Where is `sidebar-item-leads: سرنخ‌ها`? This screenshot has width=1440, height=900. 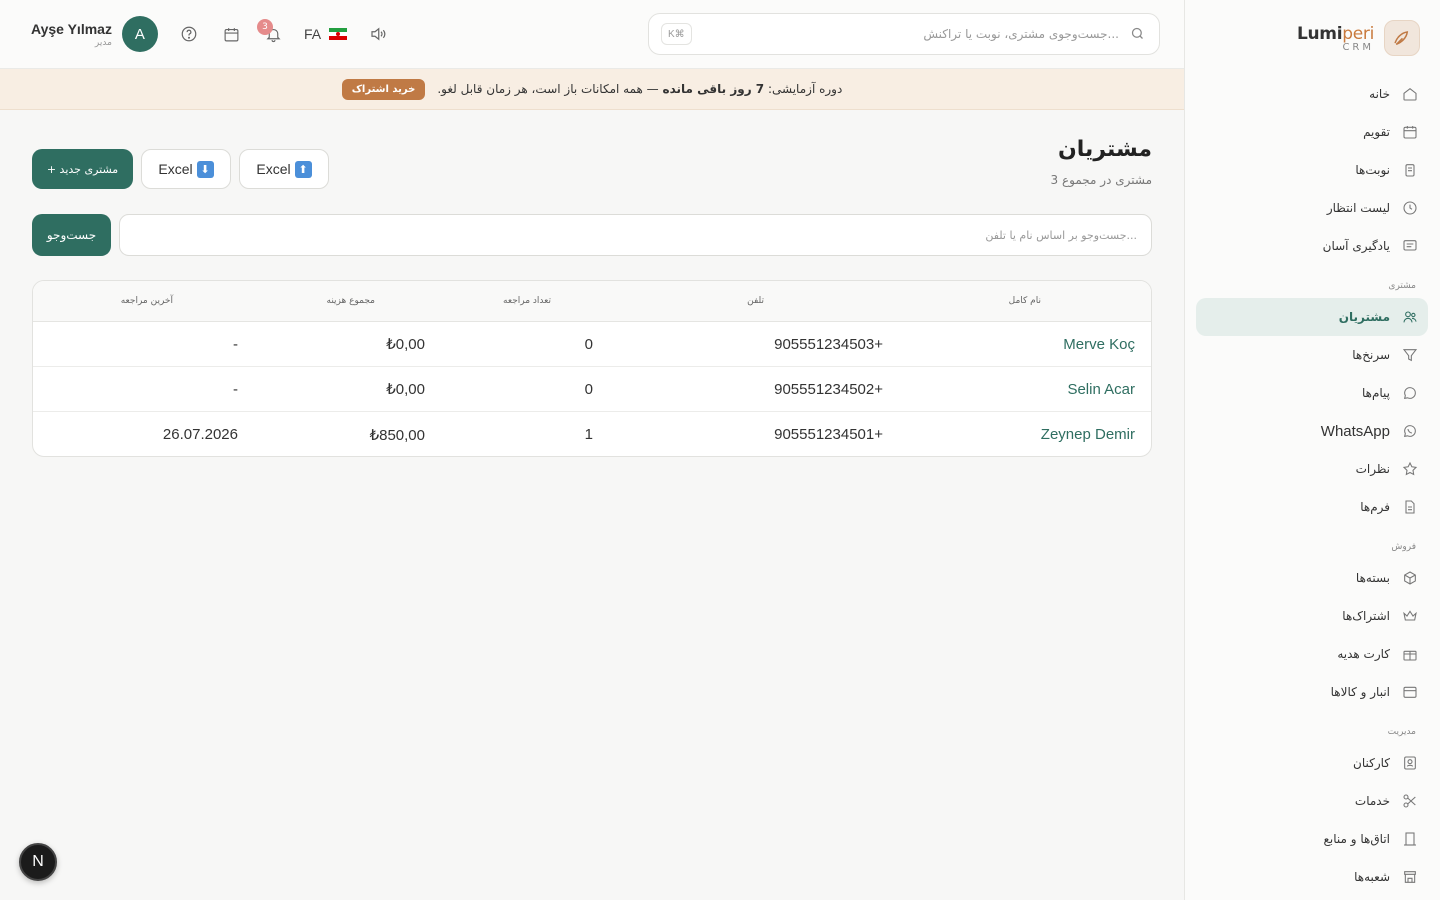 sidebar-item-leads: سرنخ‌ها is located at coordinates (1312, 355).